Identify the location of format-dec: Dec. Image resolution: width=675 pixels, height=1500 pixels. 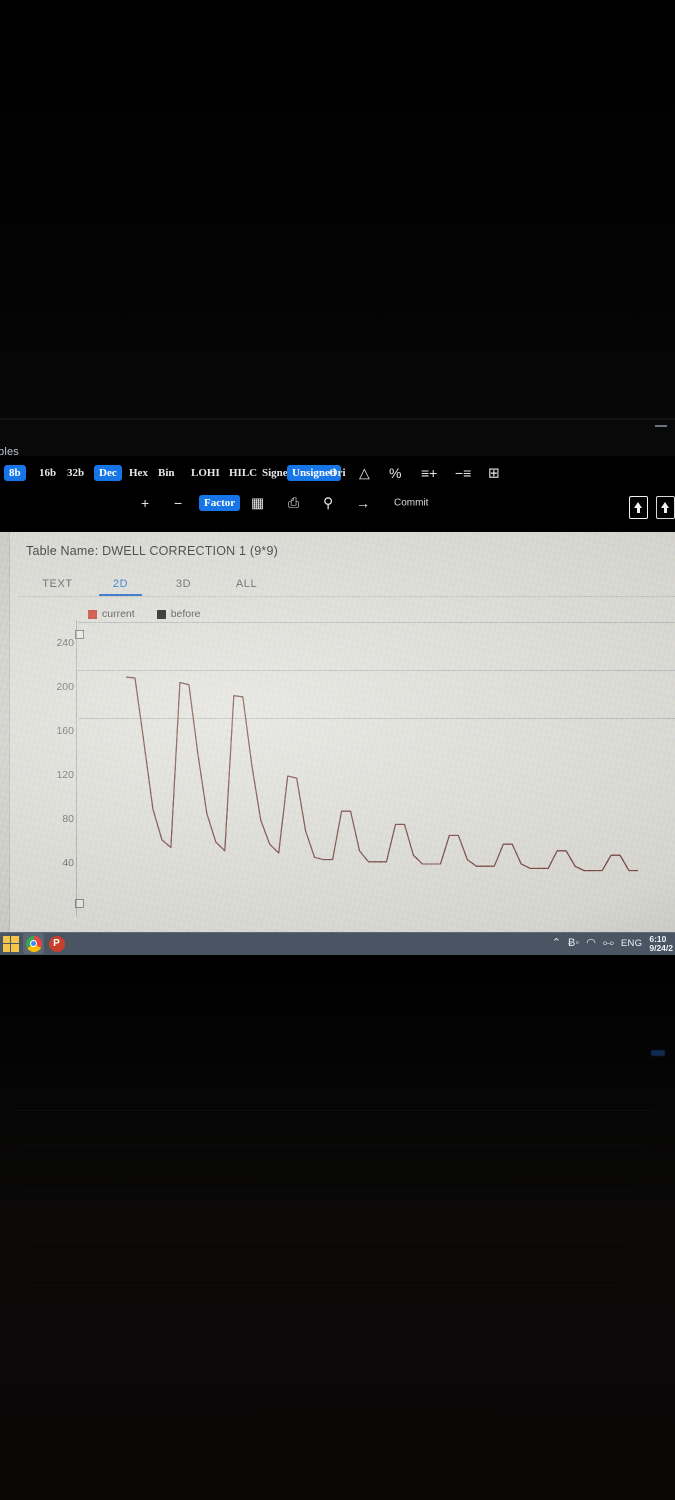
(108, 473).